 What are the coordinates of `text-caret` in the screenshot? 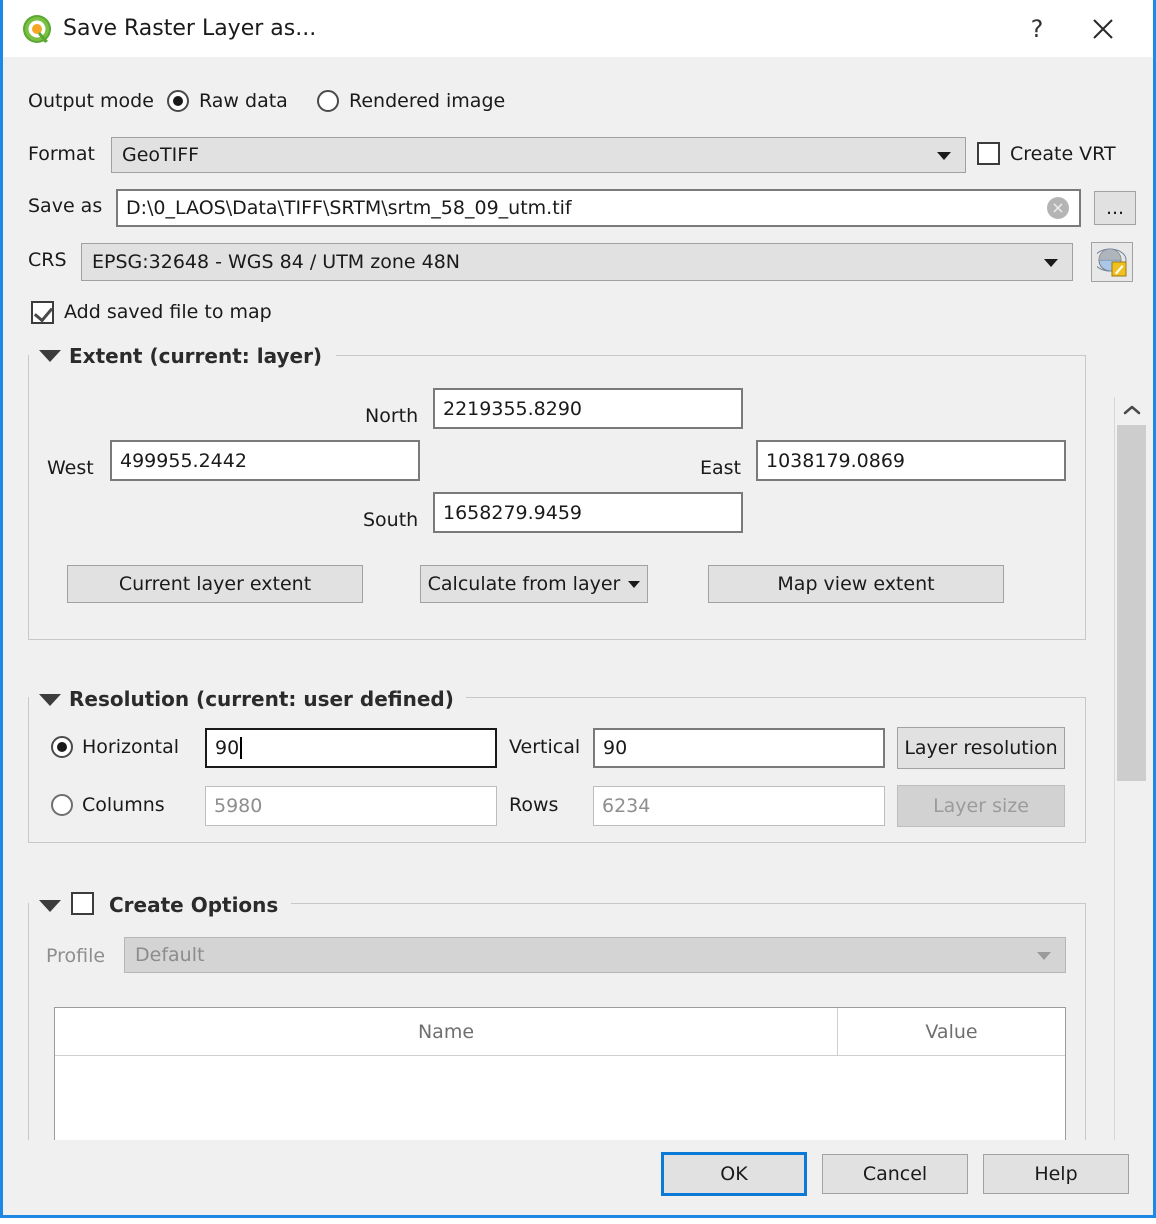 It's located at (241, 748).